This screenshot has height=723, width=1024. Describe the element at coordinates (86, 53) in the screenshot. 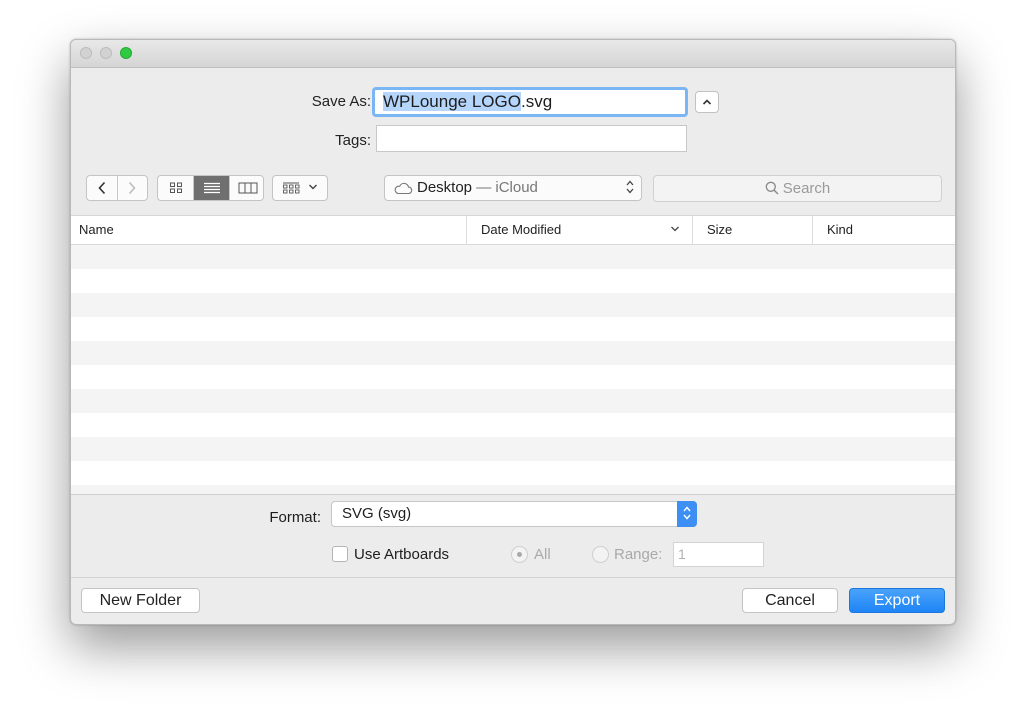

I see `close-window-button` at that location.